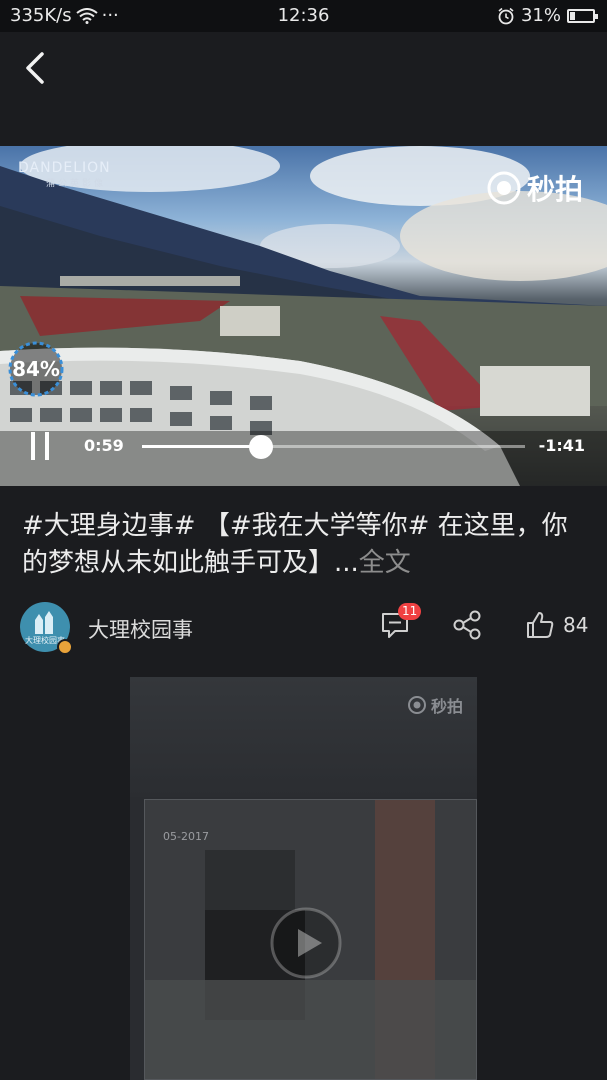 The width and height of the screenshot is (607, 1080). What do you see at coordinates (556, 625) in the screenshot?
I see `like-button: 84` at bounding box center [556, 625].